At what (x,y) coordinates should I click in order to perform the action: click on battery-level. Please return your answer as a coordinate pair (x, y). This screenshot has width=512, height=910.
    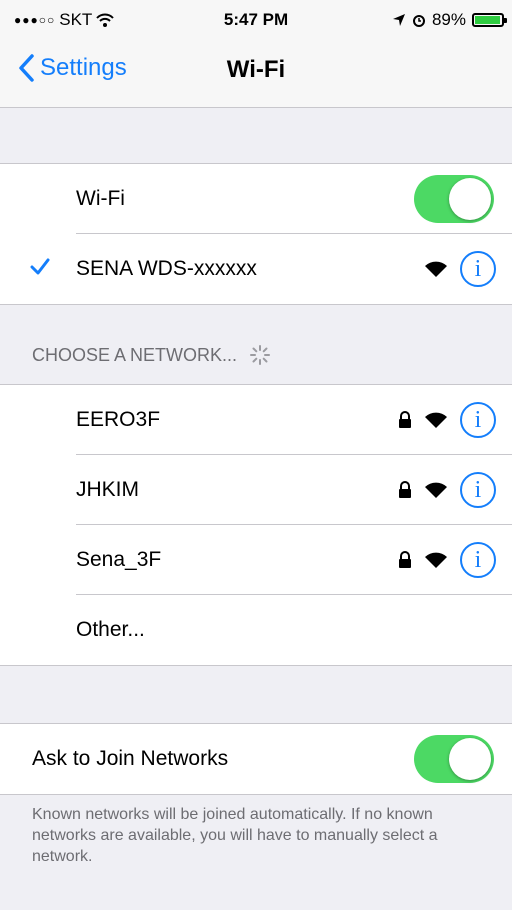
    Looking at the image, I should click on (487, 20).